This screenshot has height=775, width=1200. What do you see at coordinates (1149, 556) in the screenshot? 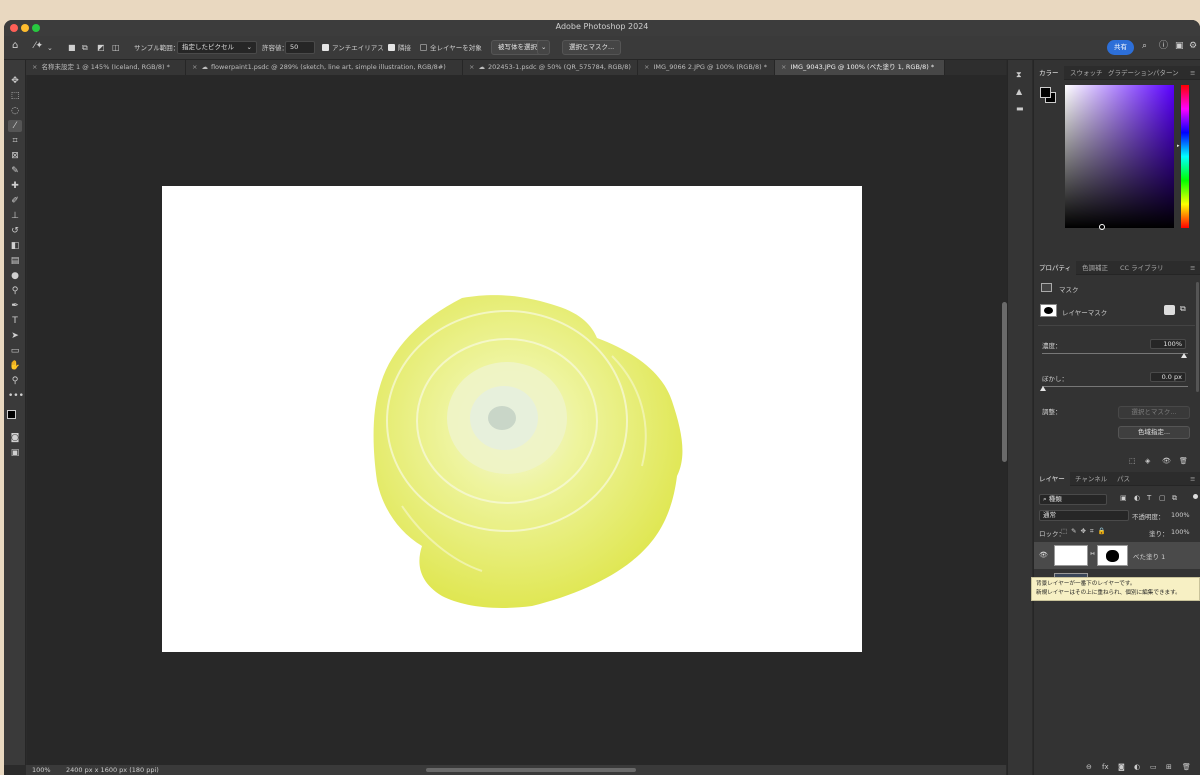
I see `layer-name: べた塗り 1` at bounding box center [1149, 556].